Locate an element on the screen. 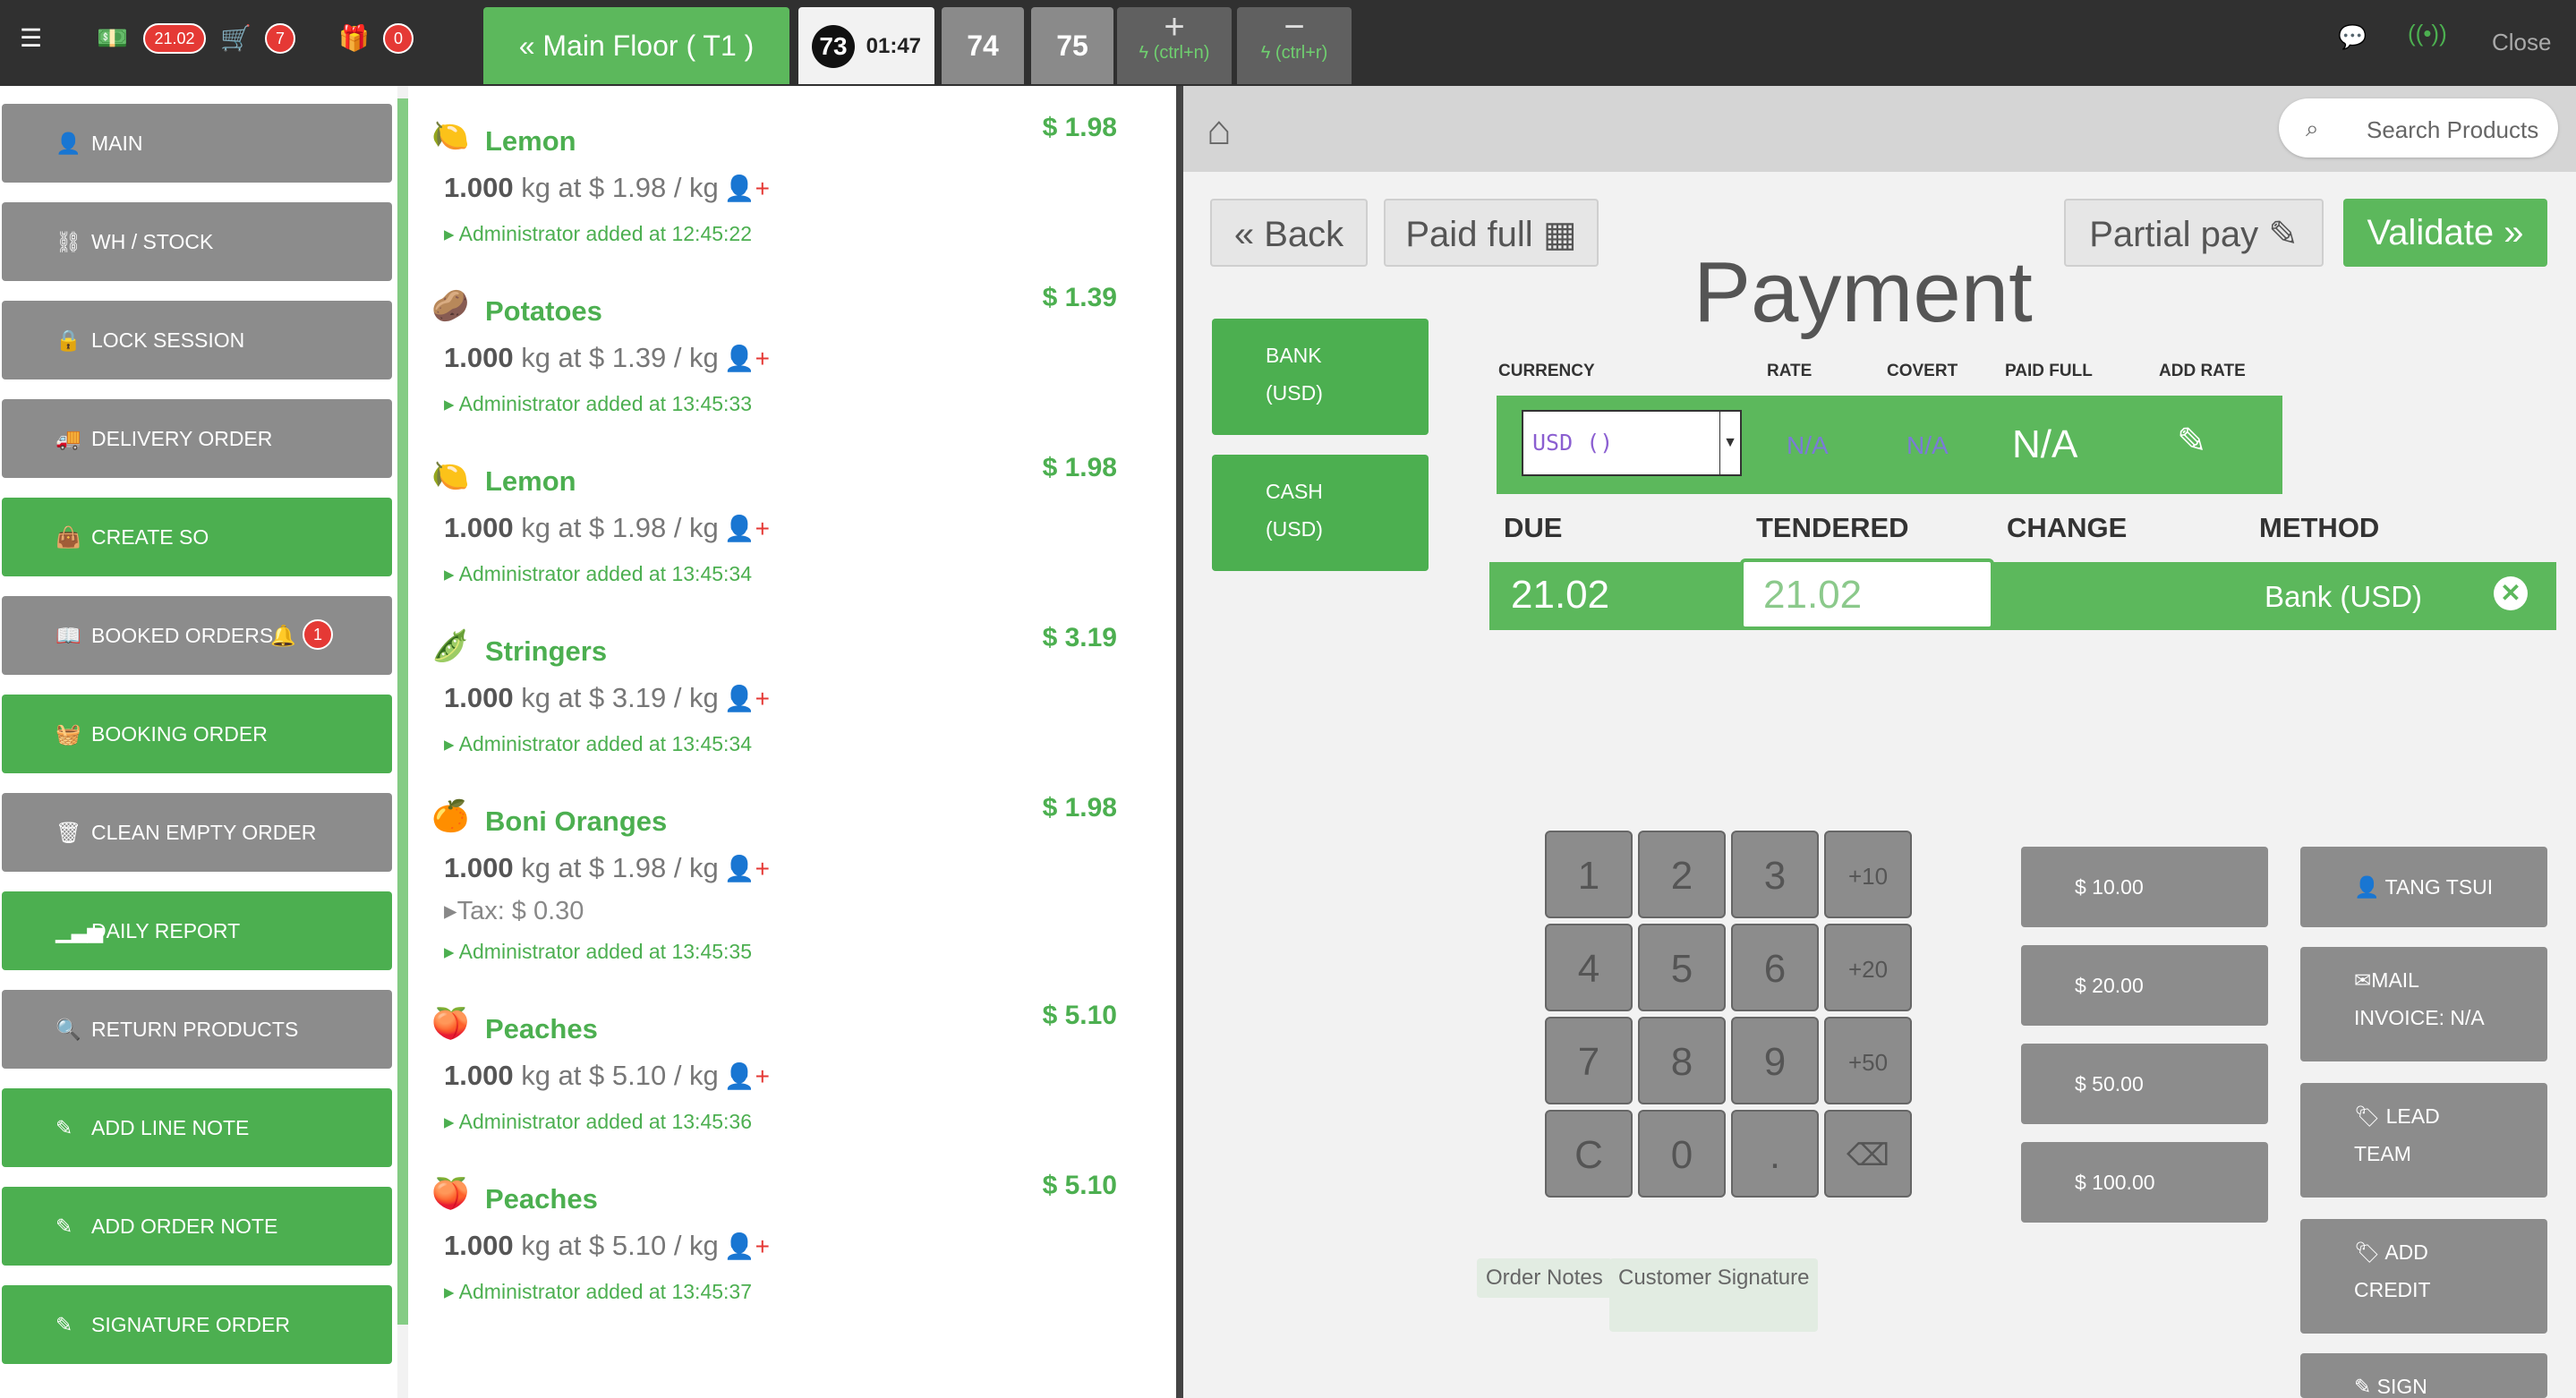 This screenshot has width=2576, height=1398. wifi-icon: ((•)) is located at coordinates (2427, 33).